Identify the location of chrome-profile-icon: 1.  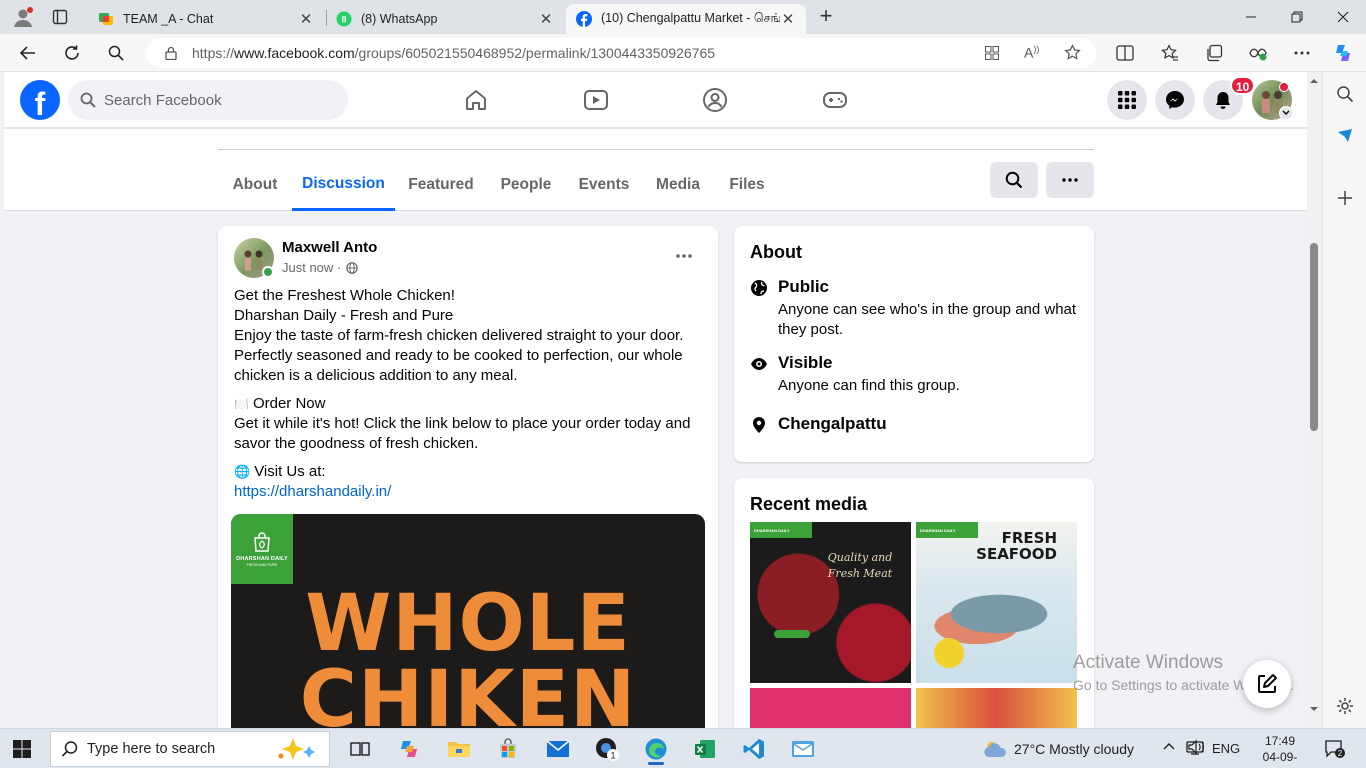
(607, 749).